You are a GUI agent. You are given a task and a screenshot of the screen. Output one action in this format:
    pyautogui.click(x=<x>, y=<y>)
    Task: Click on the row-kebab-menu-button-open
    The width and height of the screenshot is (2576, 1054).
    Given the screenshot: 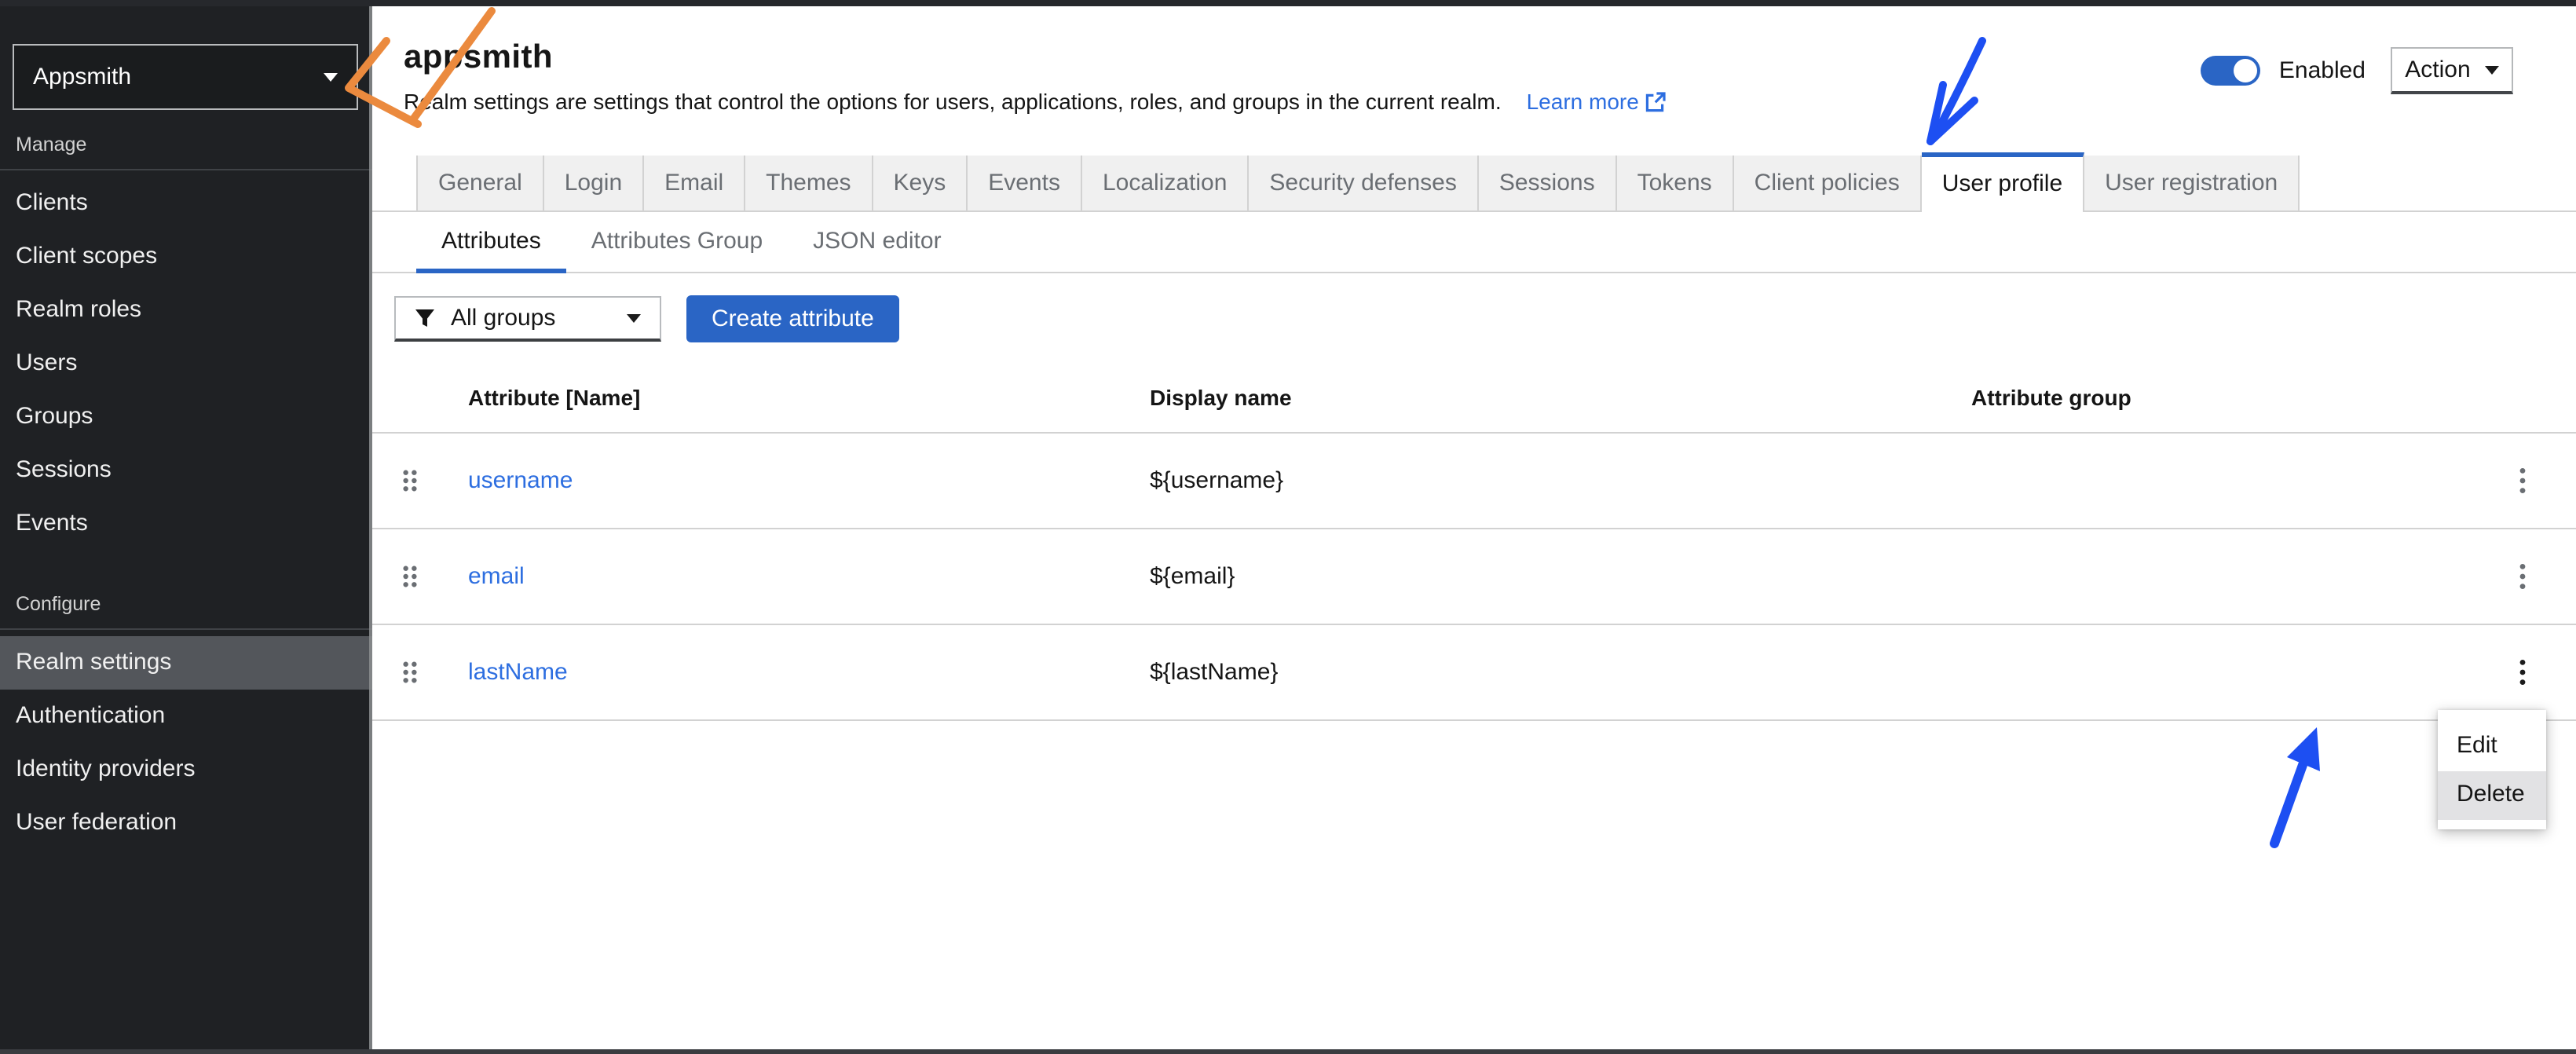 What is the action you would take?
    pyautogui.click(x=2522, y=672)
    